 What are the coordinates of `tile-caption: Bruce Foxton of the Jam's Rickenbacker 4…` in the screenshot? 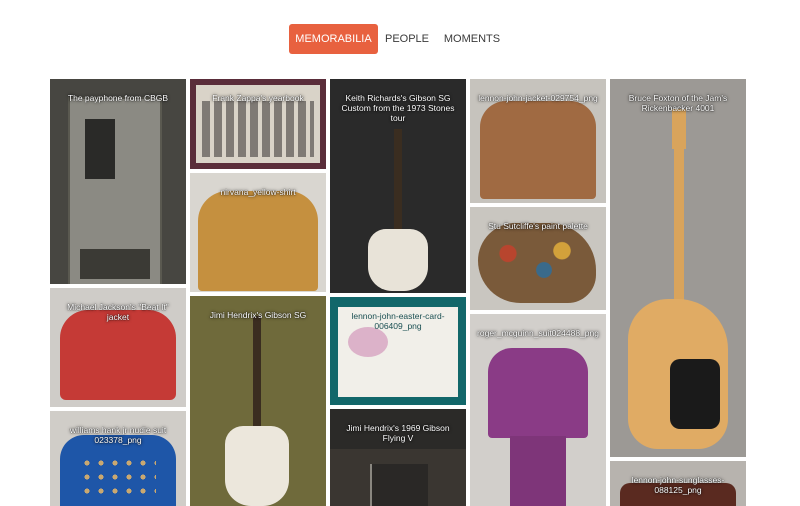 It's located at (678, 103).